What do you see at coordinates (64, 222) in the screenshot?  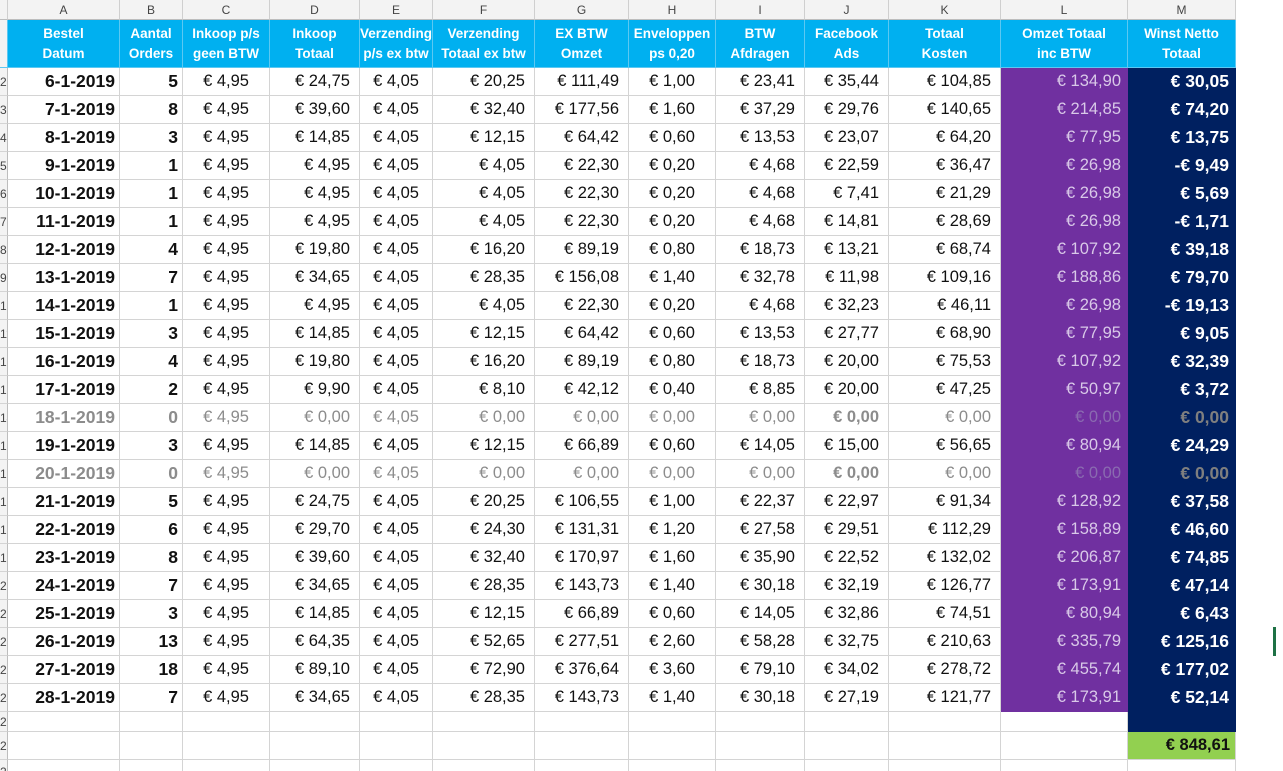 I see `cell-bestel-datum: 11-1-2019` at bounding box center [64, 222].